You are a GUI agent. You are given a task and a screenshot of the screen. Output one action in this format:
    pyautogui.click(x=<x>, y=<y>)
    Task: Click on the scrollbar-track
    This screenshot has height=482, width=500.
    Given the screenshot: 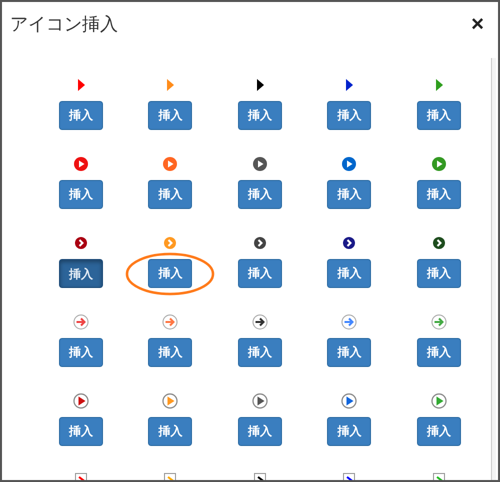 What is the action you would take?
    pyautogui.click(x=493, y=269)
    